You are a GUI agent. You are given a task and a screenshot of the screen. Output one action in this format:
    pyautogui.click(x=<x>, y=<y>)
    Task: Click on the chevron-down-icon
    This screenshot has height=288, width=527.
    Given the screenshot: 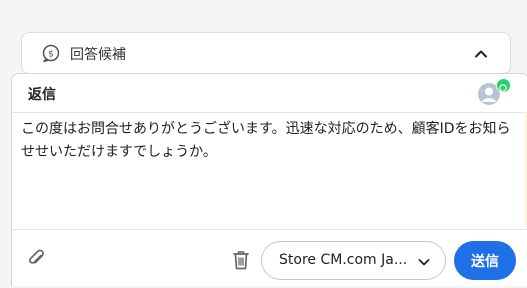 What is the action you would take?
    pyautogui.click(x=424, y=261)
    